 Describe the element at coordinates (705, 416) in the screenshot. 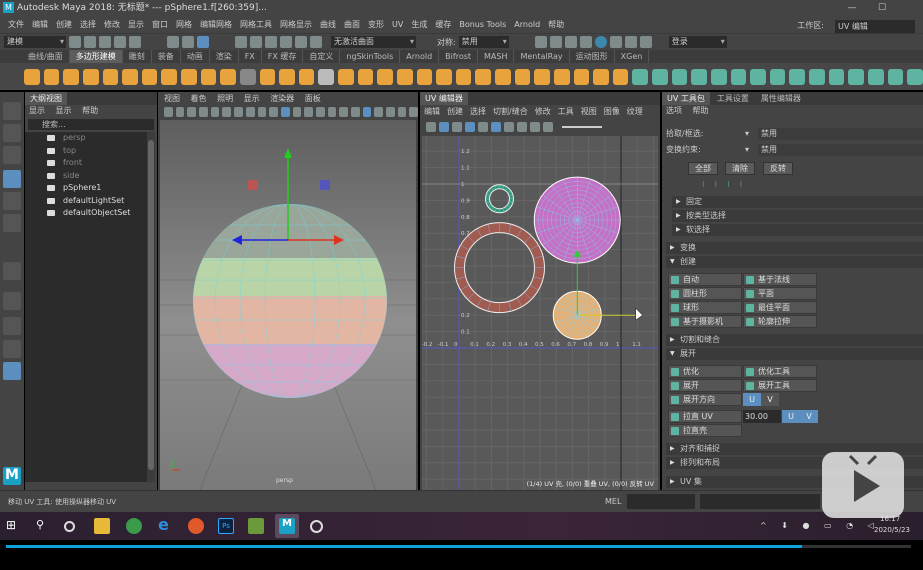

I see `straighten-uv-button: 拉直 UV` at that location.